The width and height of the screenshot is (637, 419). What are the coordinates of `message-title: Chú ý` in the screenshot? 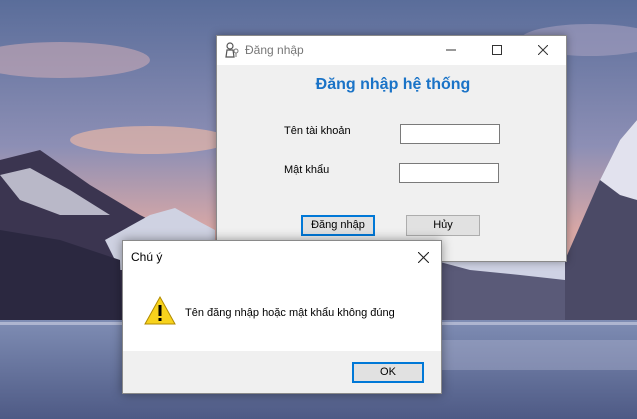 It's located at (147, 257).